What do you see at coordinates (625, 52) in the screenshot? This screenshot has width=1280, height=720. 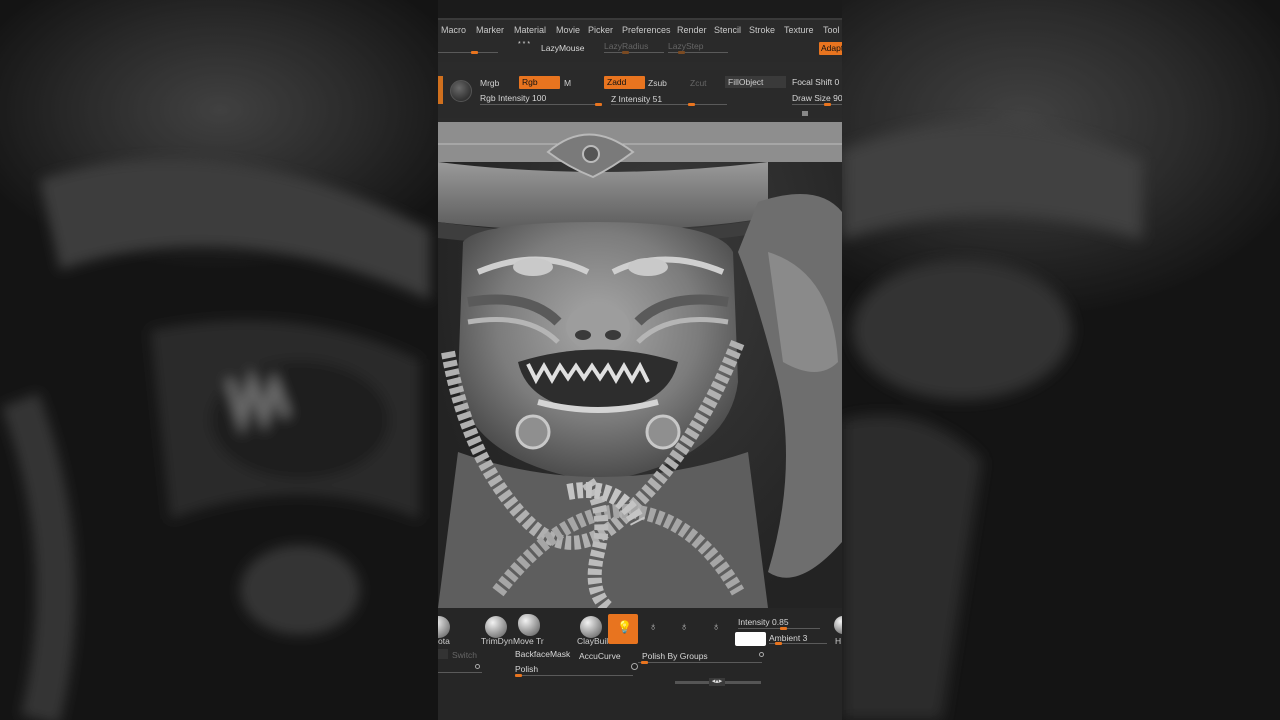 I see `lazyradius-knob` at bounding box center [625, 52].